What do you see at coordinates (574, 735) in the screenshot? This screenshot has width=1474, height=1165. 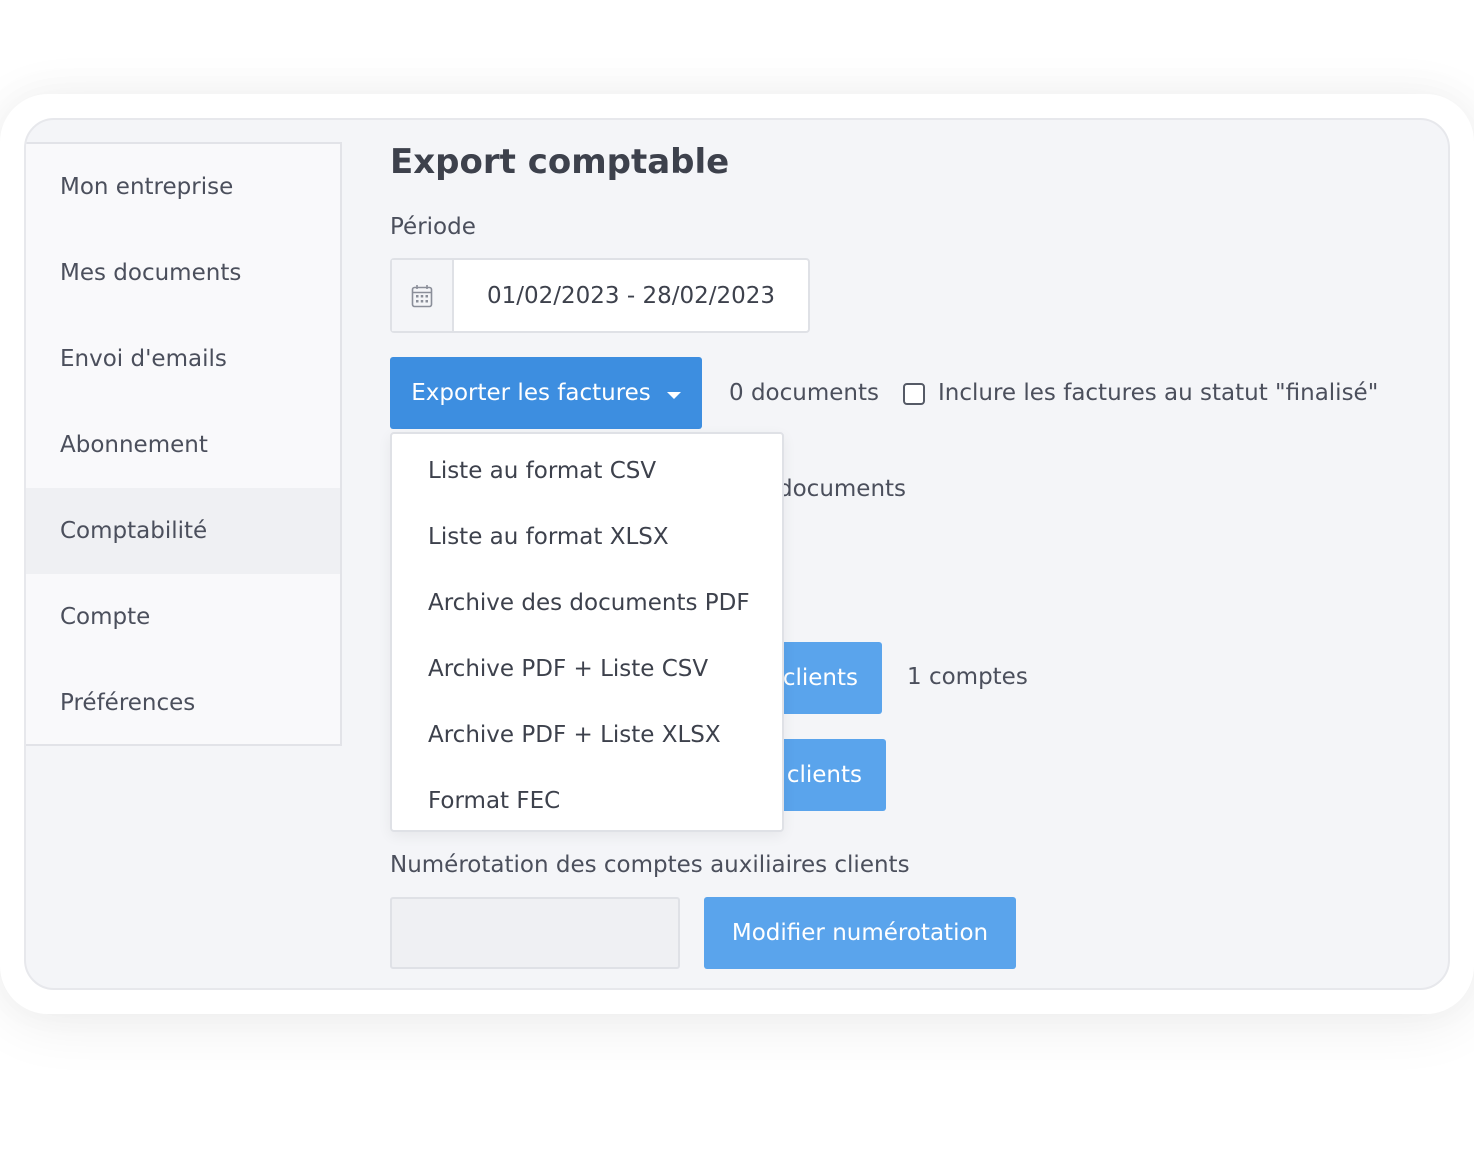 I see `menu-item-label: Archive PDF + Liste XLSX` at bounding box center [574, 735].